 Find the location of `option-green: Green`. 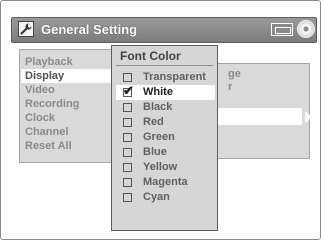

option-green: Green is located at coordinates (165, 137).